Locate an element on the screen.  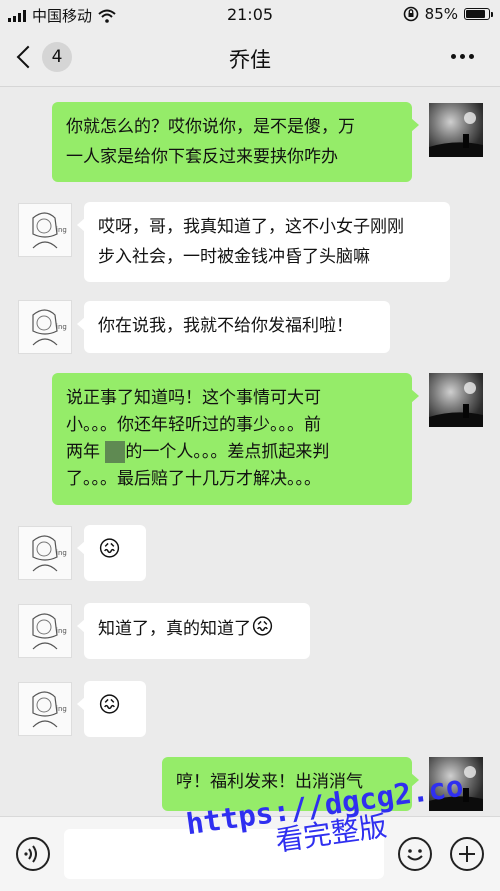
chat-title: 乔佳 is located at coordinates (250, 60).